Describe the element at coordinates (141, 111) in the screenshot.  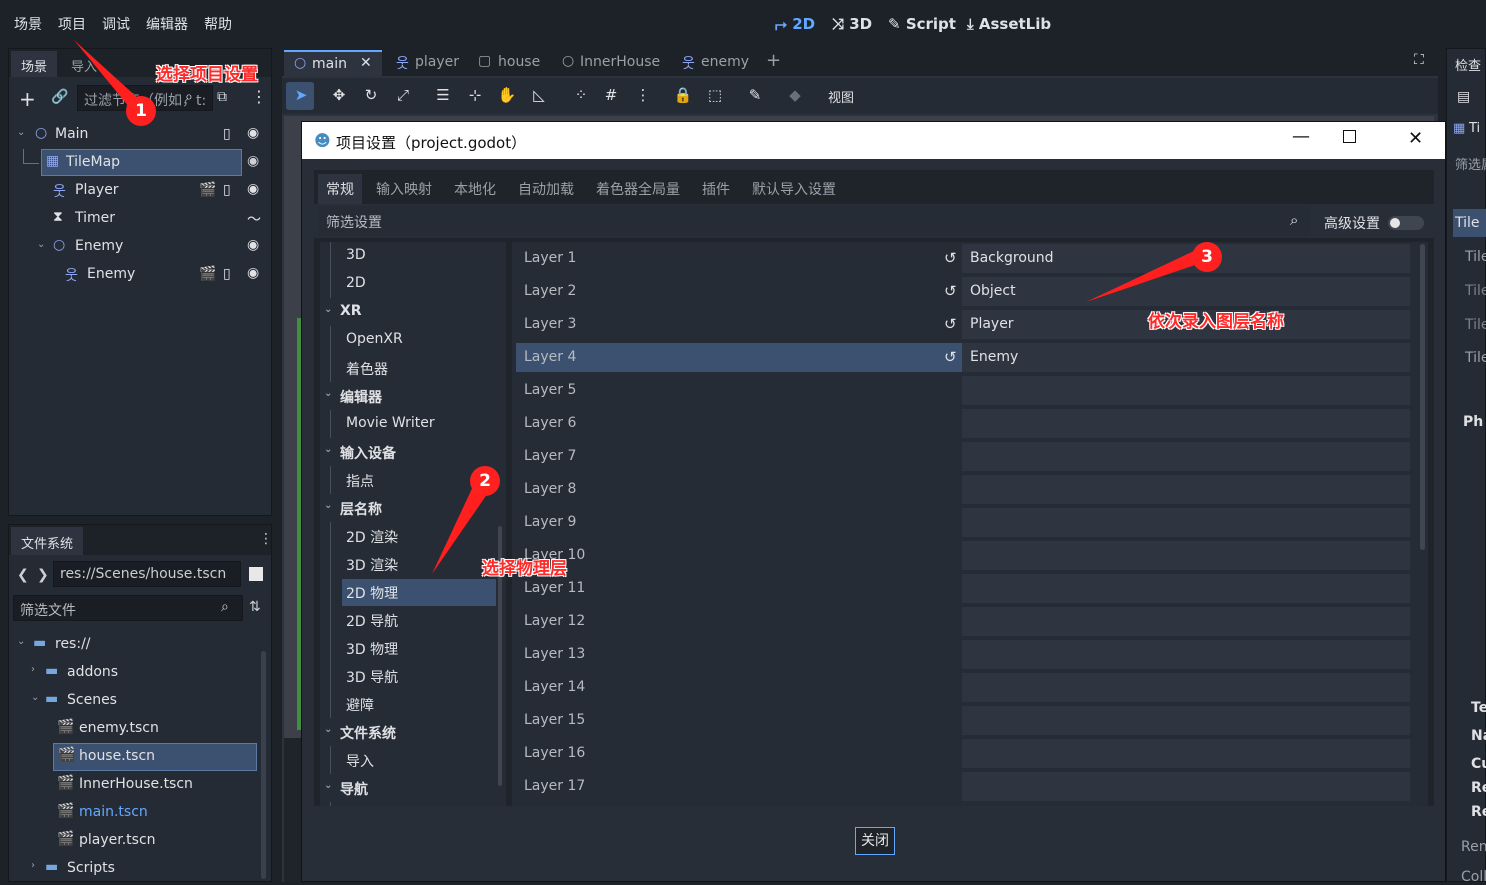
I see `annotation-badge-1: 1` at that location.